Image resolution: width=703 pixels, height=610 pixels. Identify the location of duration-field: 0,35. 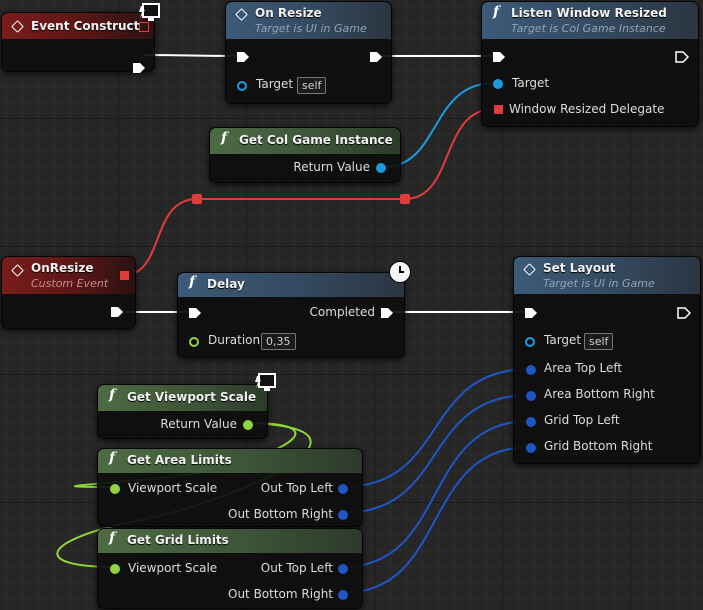
(278, 341).